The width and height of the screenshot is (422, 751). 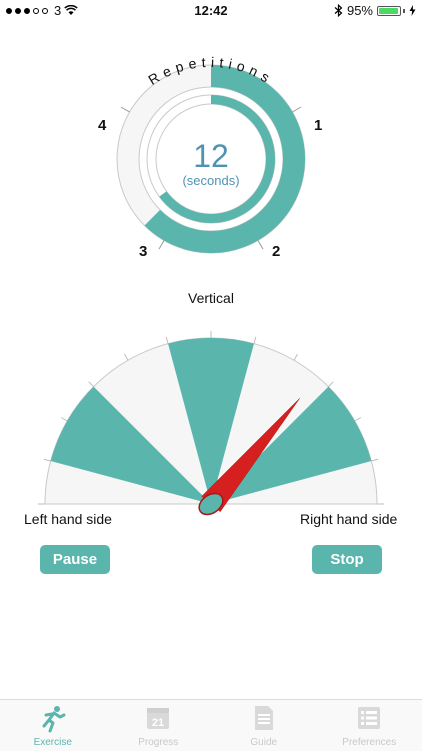 What do you see at coordinates (143, 251) in the screenshot?
I see `repetition-marker-3: 3` at bounding box center [143, 251].